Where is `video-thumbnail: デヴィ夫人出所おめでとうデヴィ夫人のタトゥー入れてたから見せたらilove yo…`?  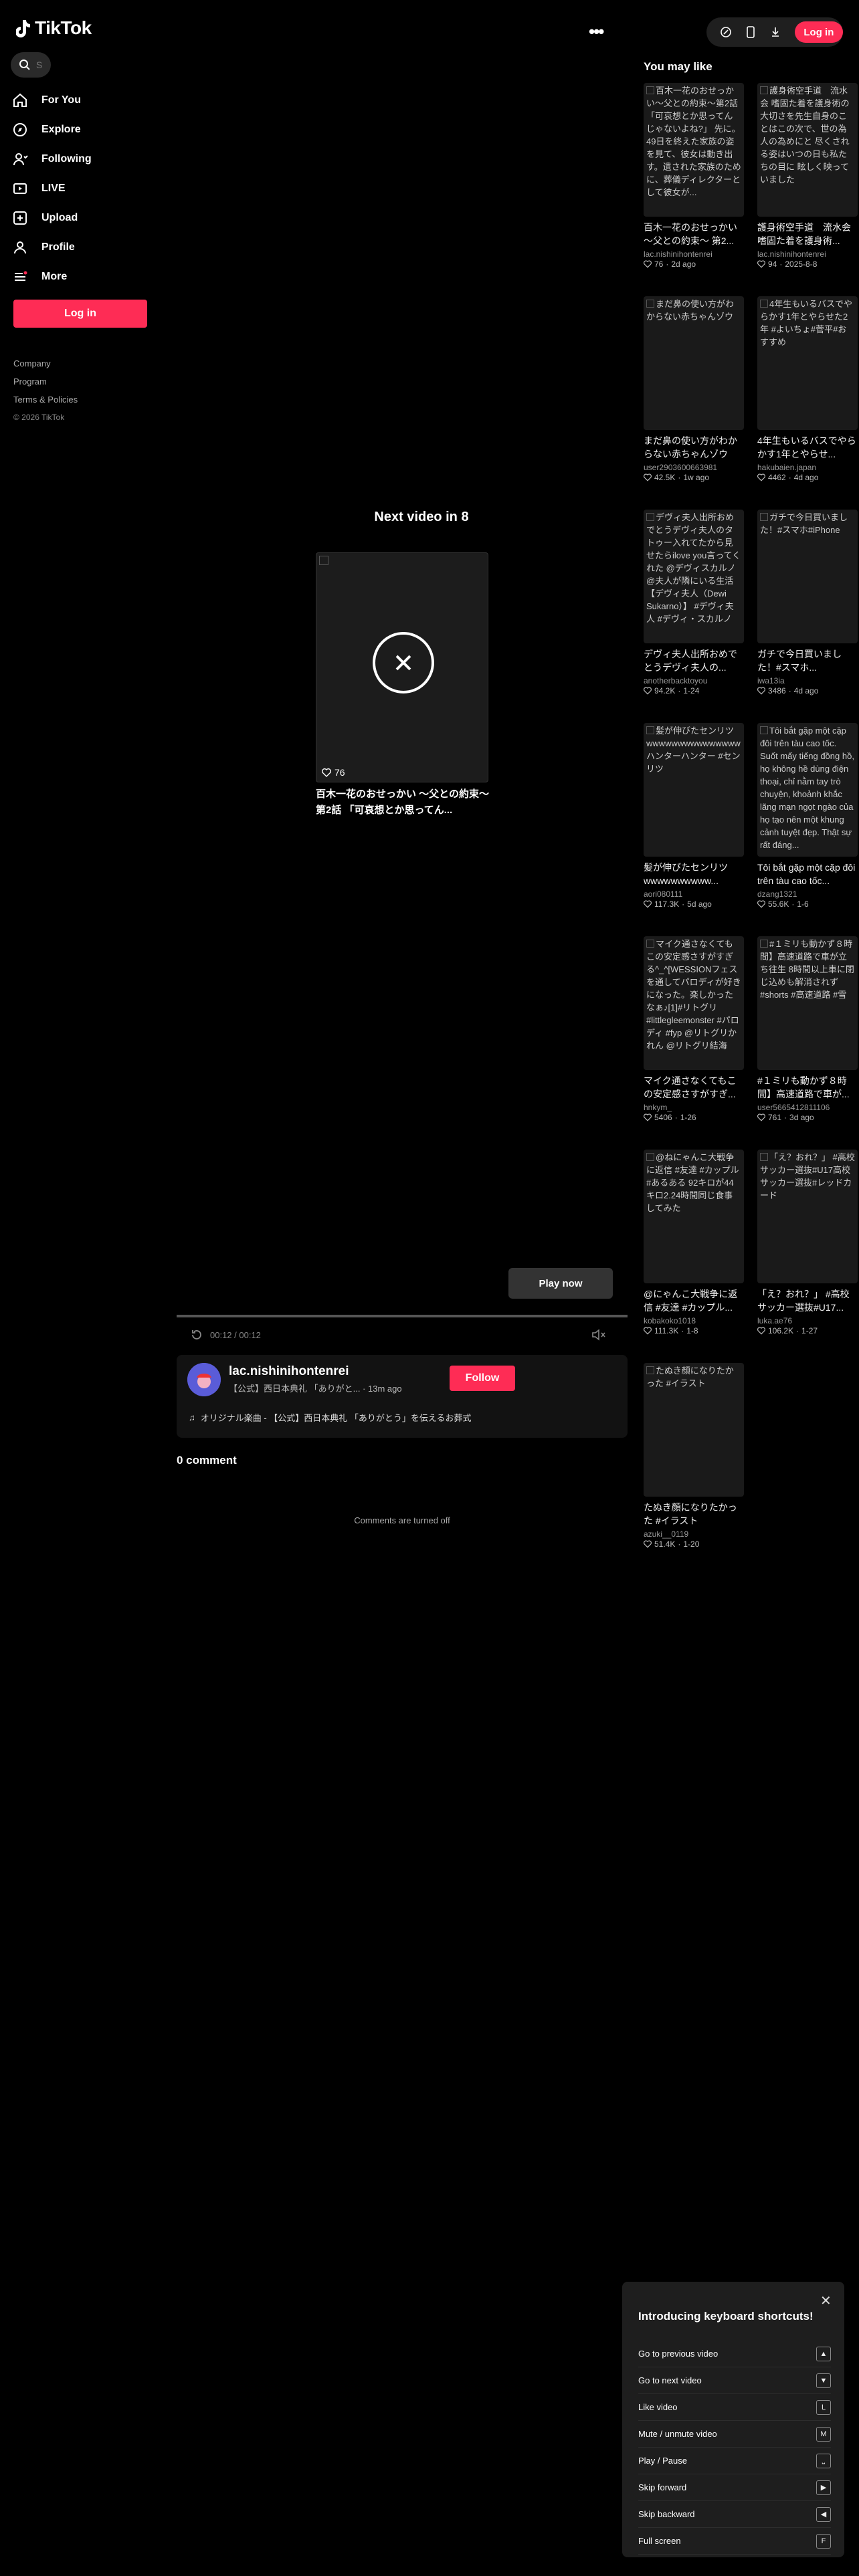 video-thumbnail: デヴィ夫人出所おめでとうデヴィ夫人のタトゥー入れてたから見せたらilove yo… is located at coordinates (694, 576).